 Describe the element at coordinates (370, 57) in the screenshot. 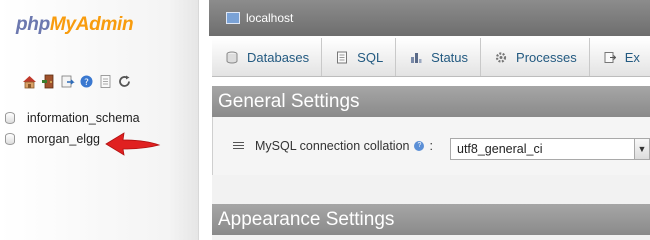

I see `tab-label: SQL` at that location.